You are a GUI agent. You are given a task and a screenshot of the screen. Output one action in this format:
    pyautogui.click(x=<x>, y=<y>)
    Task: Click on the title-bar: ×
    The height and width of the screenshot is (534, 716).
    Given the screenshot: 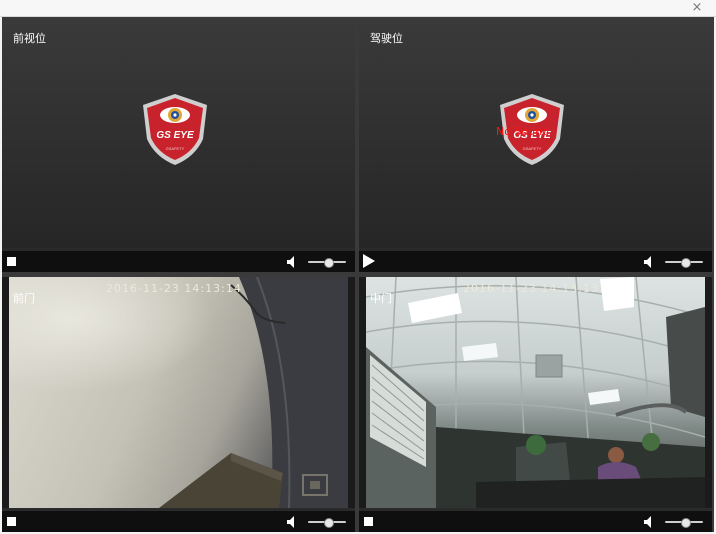 What is the action you would take?
    pyautogui.click(x=358, y=8)
    